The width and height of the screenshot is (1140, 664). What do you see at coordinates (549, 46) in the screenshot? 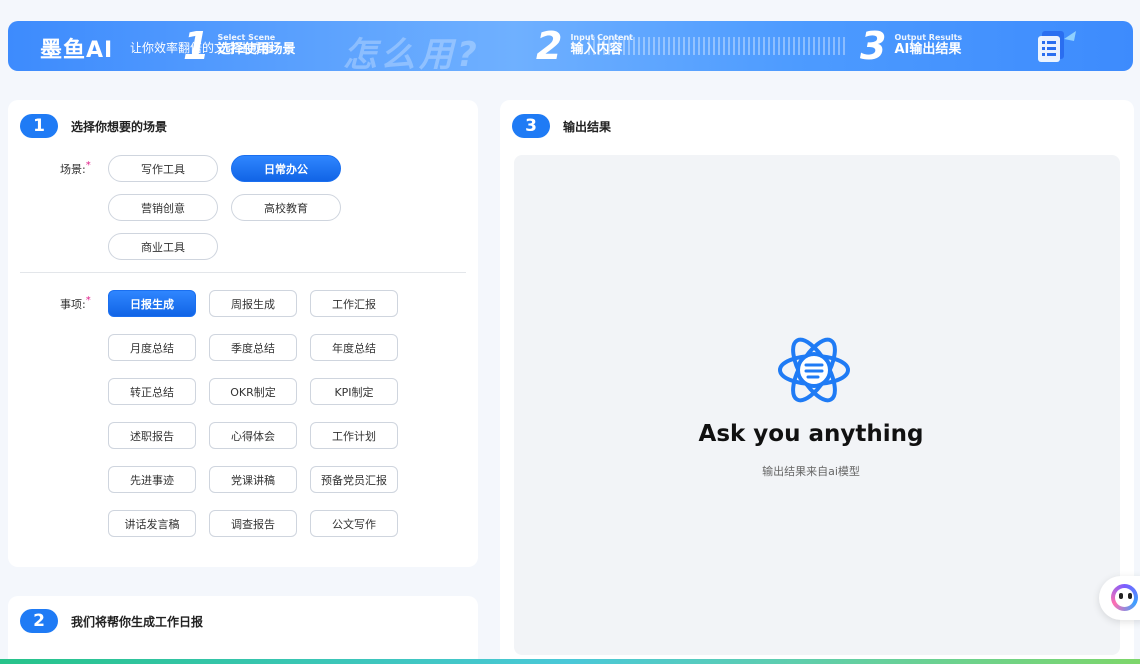
I see `step-number: 2` at bounding box center [549, 46].